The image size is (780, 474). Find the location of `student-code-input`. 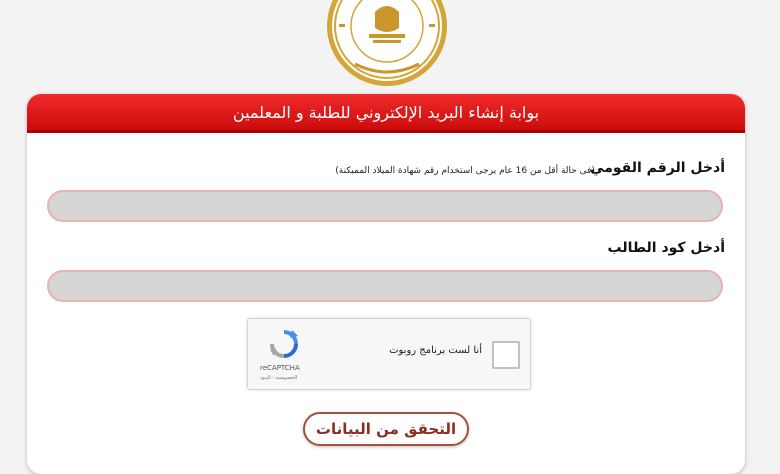

student-code-input is located at coordinates (385, 286).